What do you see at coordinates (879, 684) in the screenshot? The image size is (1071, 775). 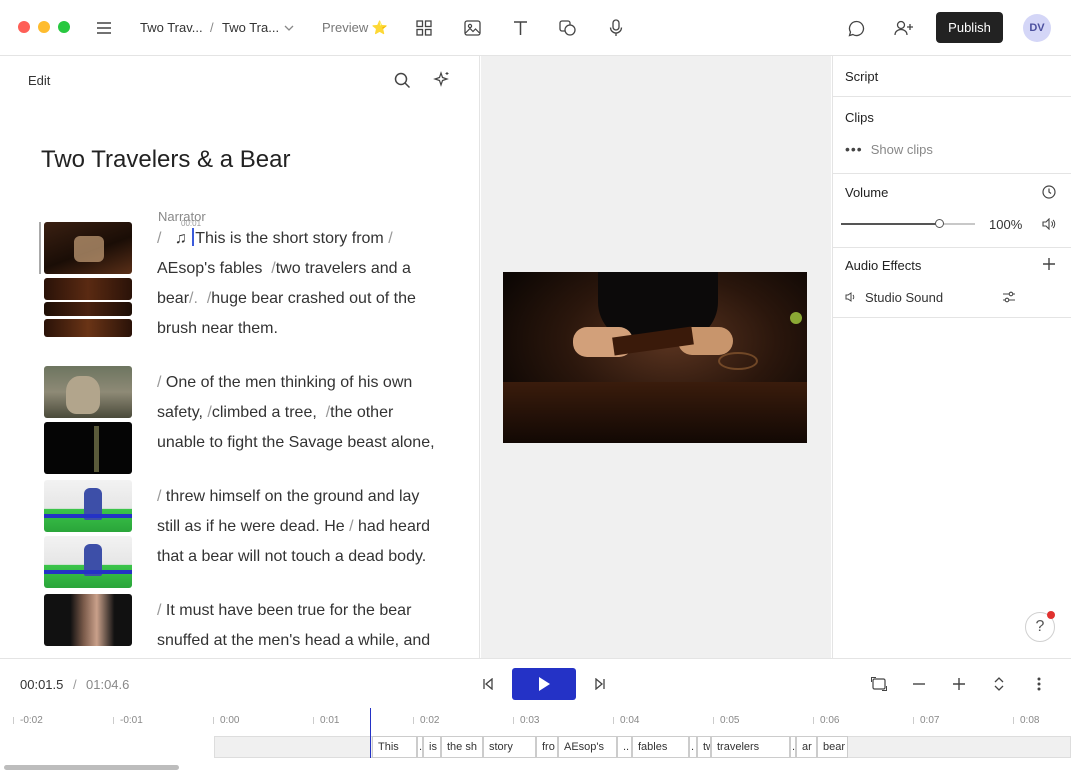 I see `fit-to-screen-icon` at bounding box center [879, 684].